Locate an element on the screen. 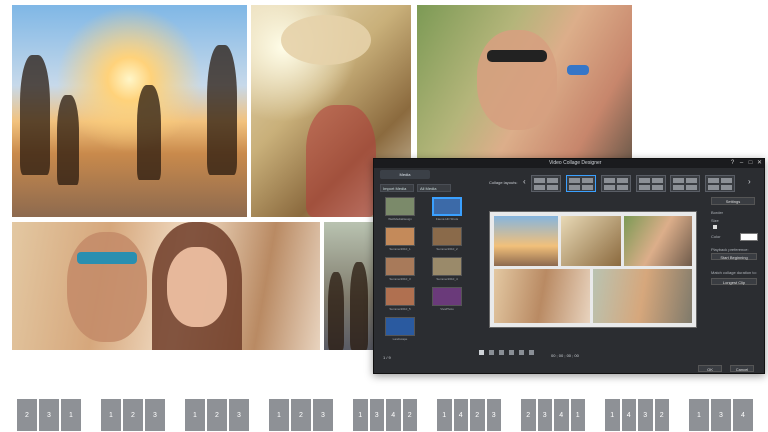 The width and height of the screenshot is (768, 432). help-icon: ? is located at coordinates (732, 163).